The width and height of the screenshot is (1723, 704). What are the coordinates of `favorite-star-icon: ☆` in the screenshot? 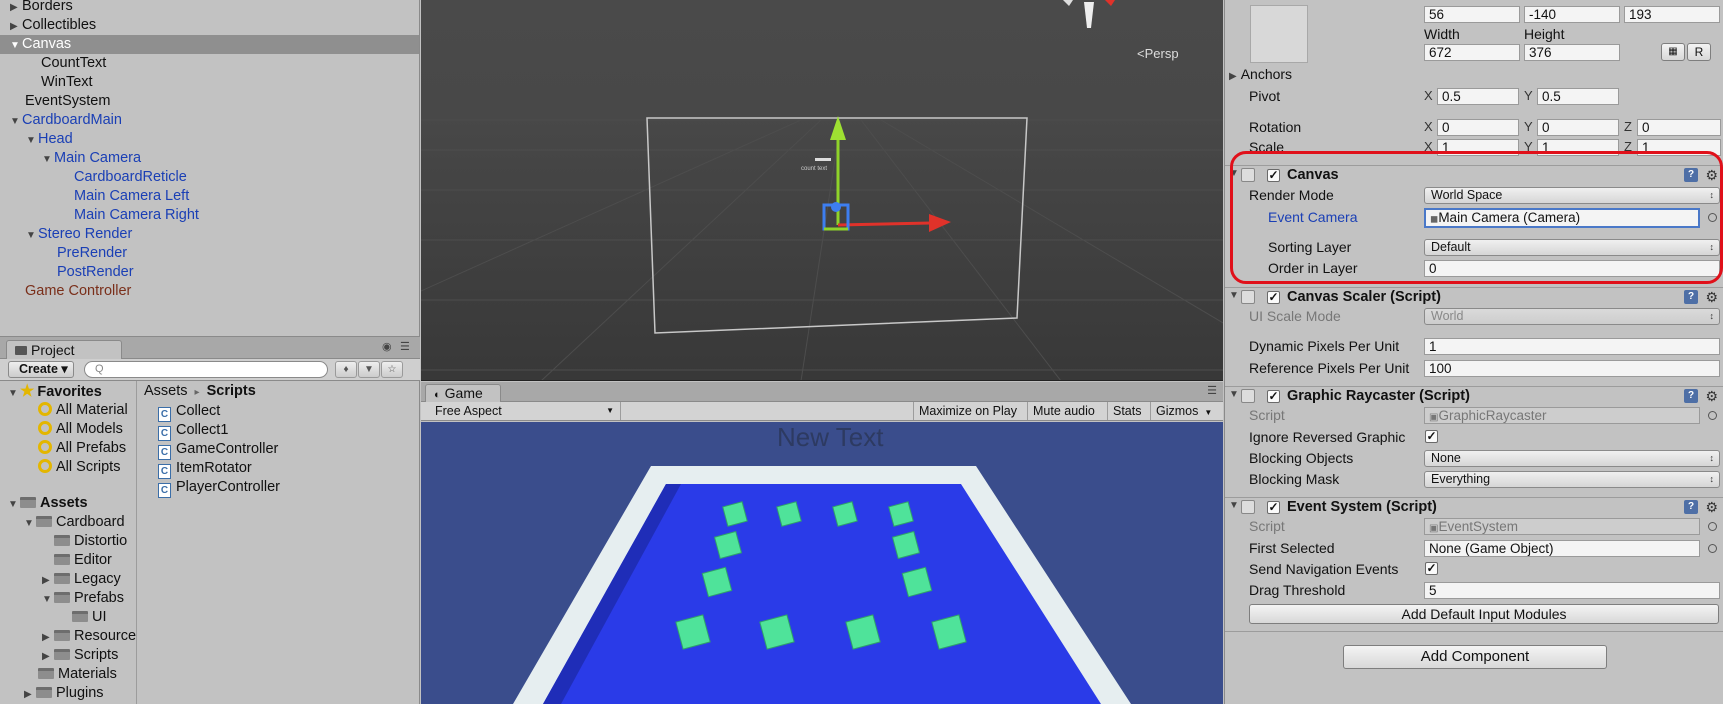 It's located at (392, 369).